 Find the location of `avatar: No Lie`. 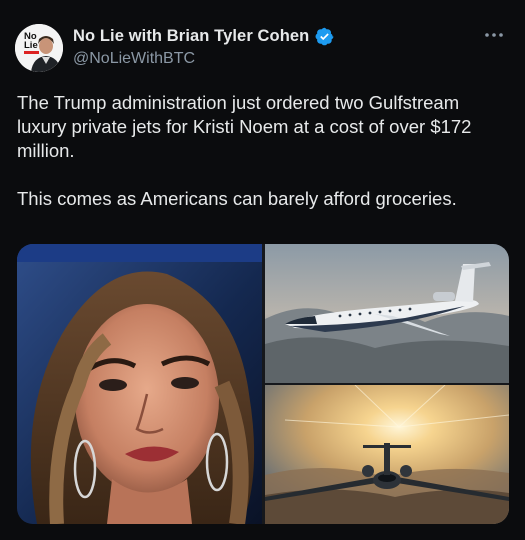

avatar: No Lie is located at coordinates (39, 48).